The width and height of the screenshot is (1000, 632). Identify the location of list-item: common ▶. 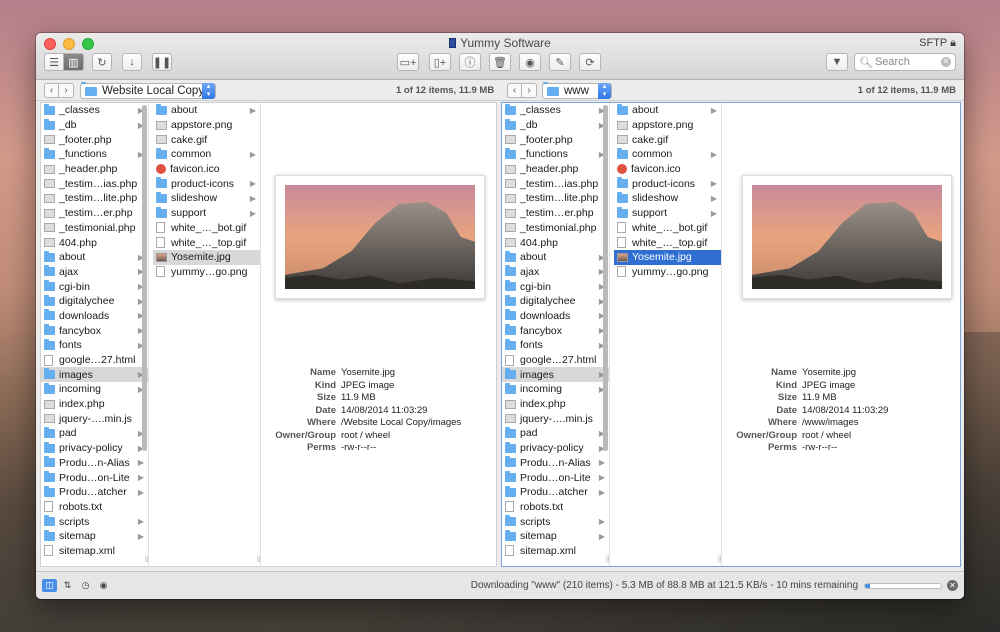
(206, 154).